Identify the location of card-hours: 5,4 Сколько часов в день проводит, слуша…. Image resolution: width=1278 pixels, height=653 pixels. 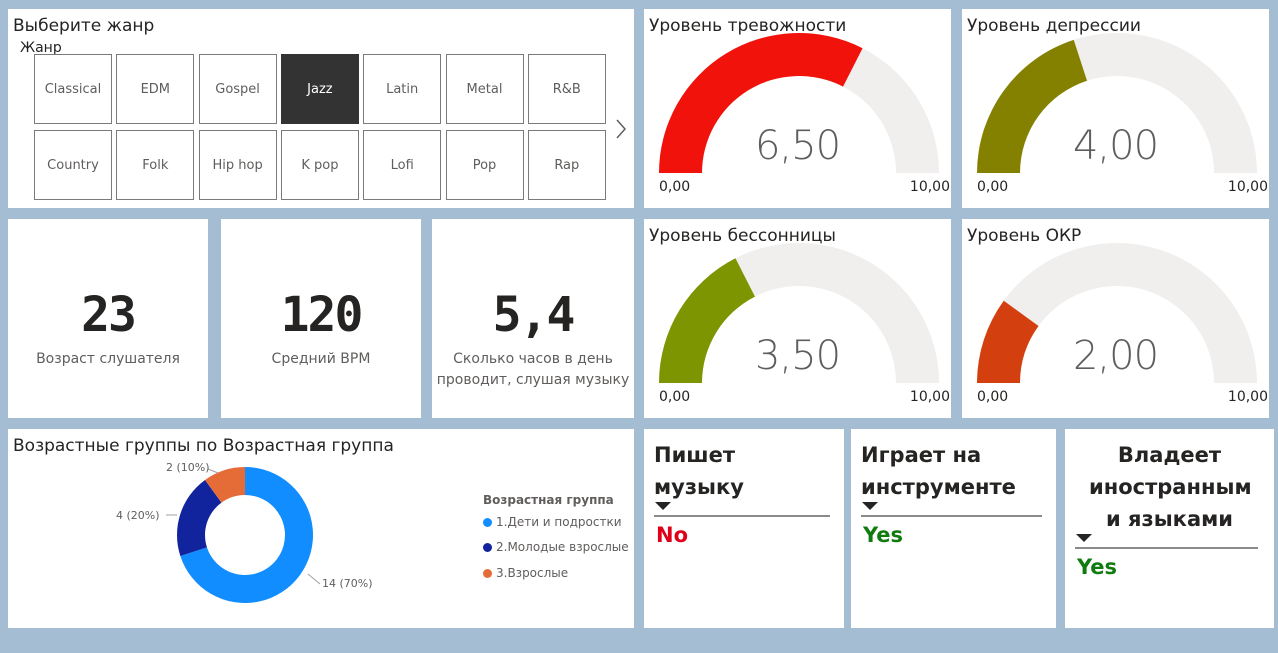
(533, 318).